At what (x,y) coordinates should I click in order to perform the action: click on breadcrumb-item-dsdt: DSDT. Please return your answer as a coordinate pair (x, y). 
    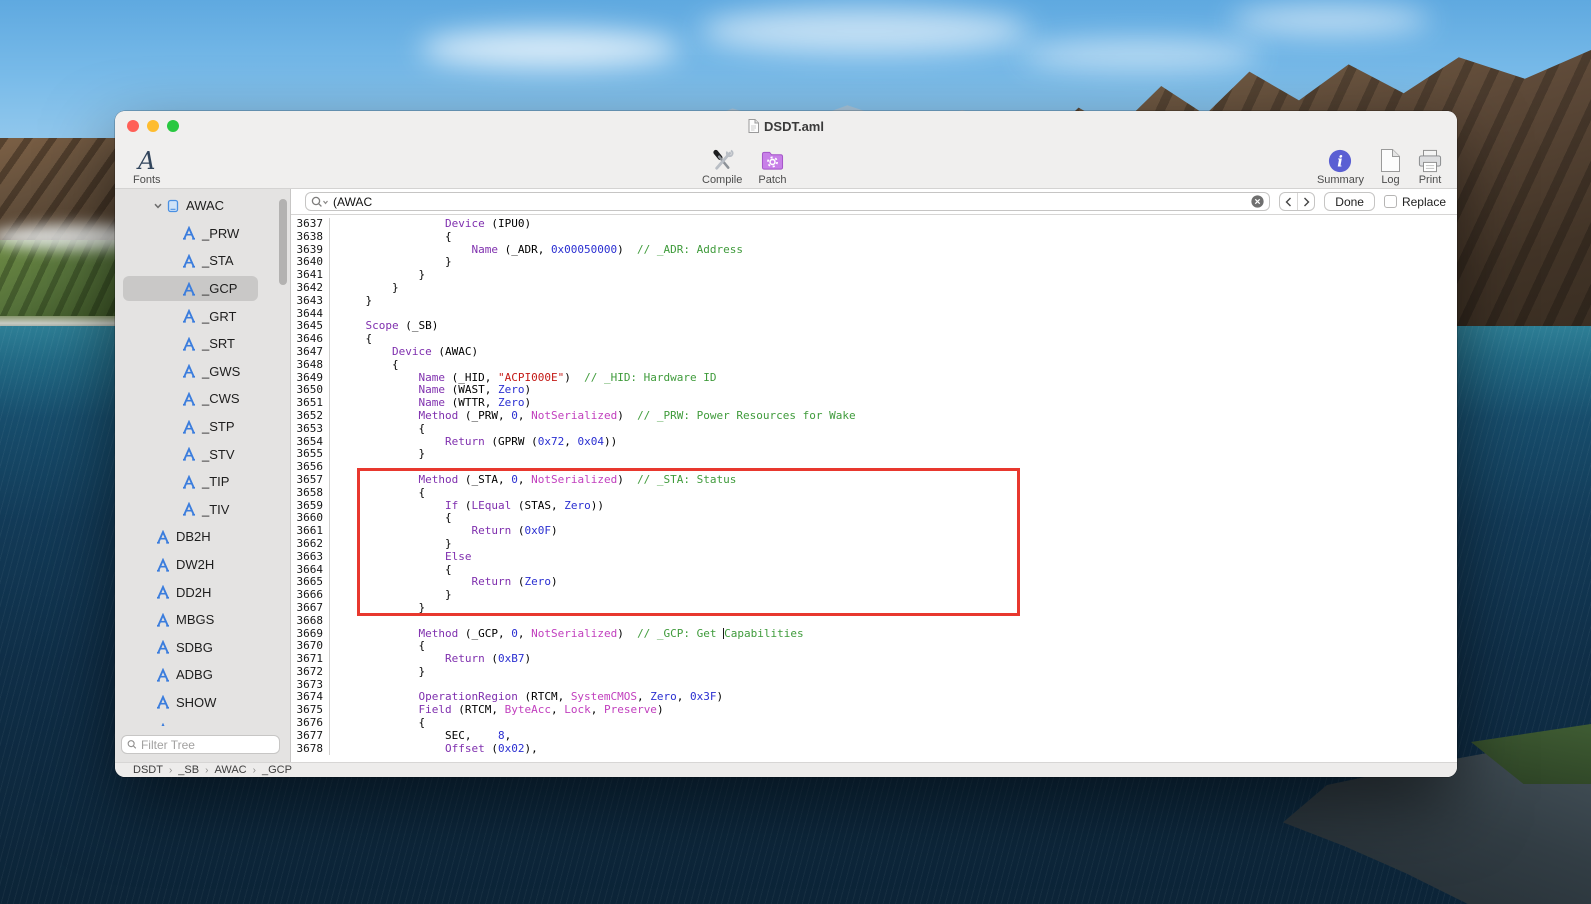
    Looking at the image, I should click on (148, 770).